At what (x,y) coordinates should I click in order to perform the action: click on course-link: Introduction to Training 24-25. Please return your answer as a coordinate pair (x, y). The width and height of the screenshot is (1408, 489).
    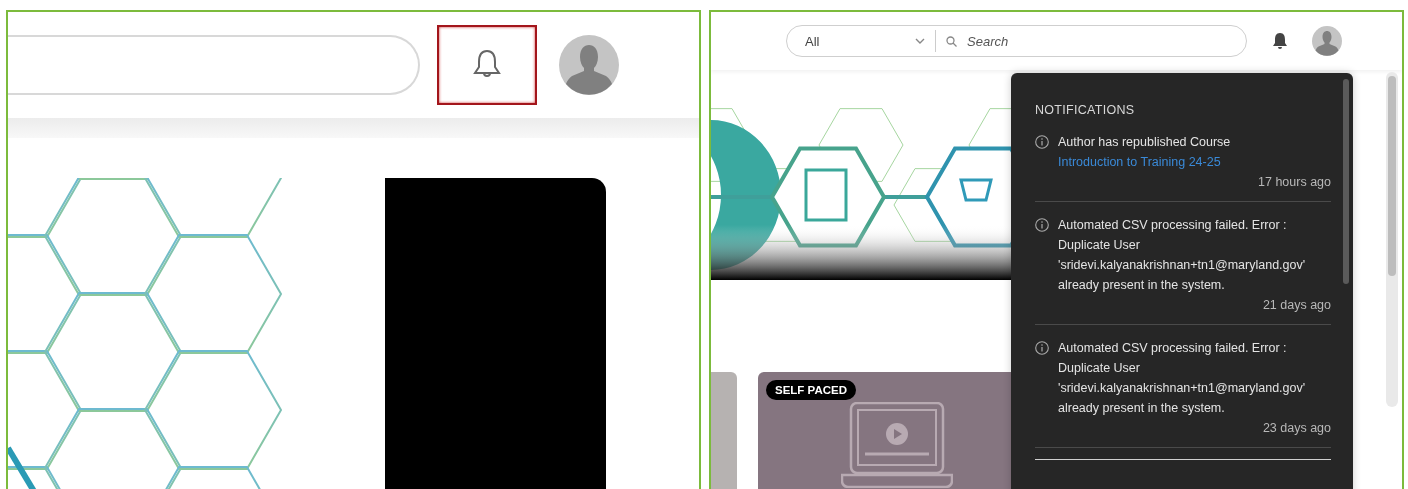
    Looking at the image, I should click on (1139, 162).